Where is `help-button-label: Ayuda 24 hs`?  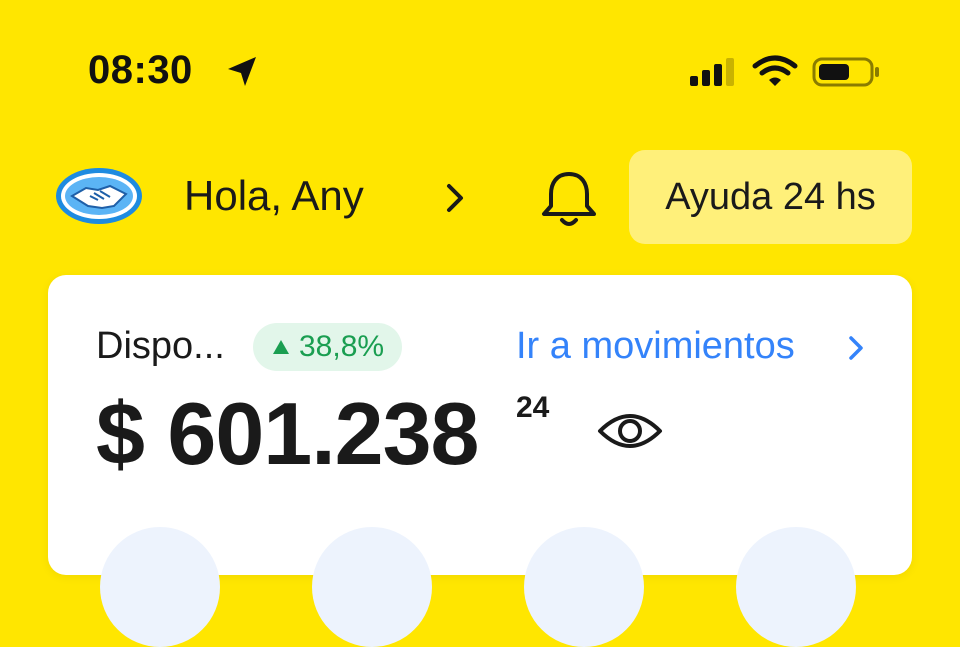
help-button-label: Ayuda 24 hs is located at coordinates (770, 196).